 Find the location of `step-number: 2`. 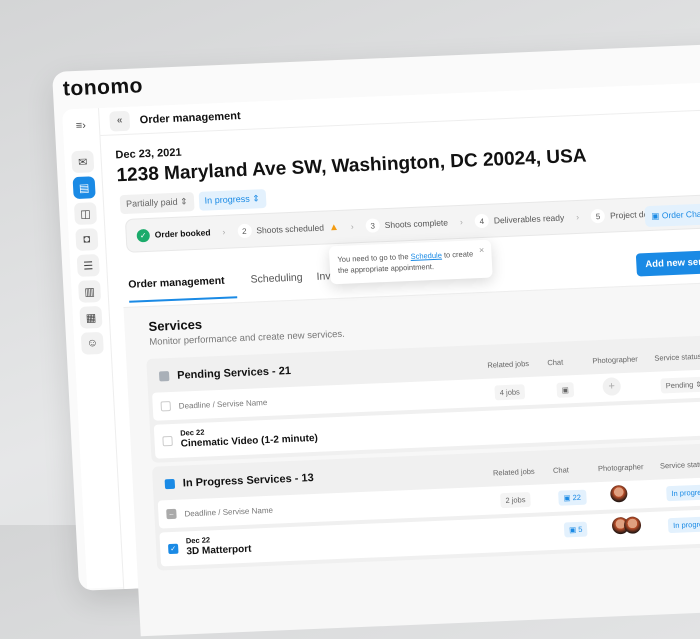

step-number: 2 is located at coordinates (244, 231).